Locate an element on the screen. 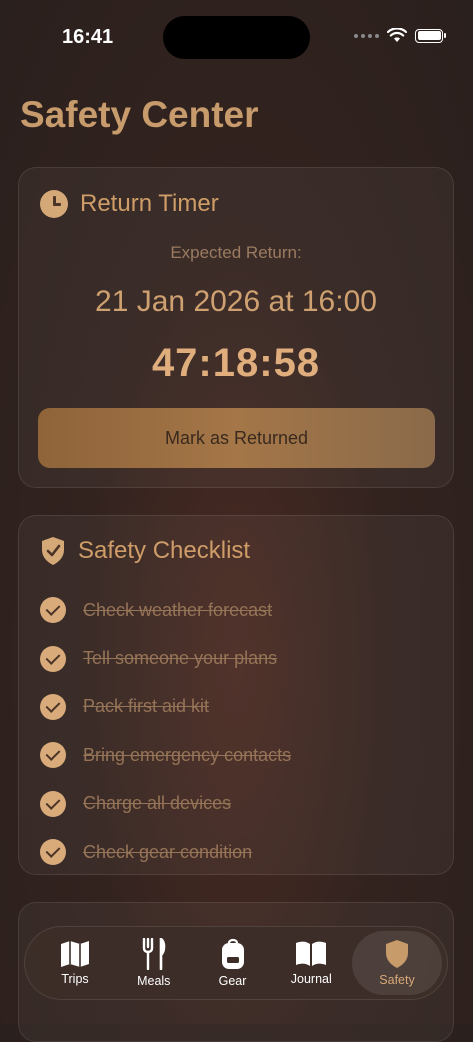 This screenshot has width=473, height=1042. map-icon is located at coordinates (75, 954).